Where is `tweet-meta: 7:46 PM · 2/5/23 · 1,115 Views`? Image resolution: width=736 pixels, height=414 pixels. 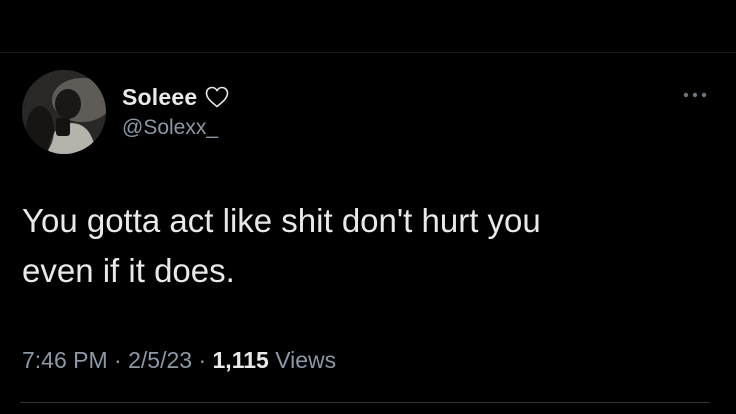 tweet-meta: 7:46 PM · 2/5/23 · 1,115 Views is located at coordinates (179, 360).